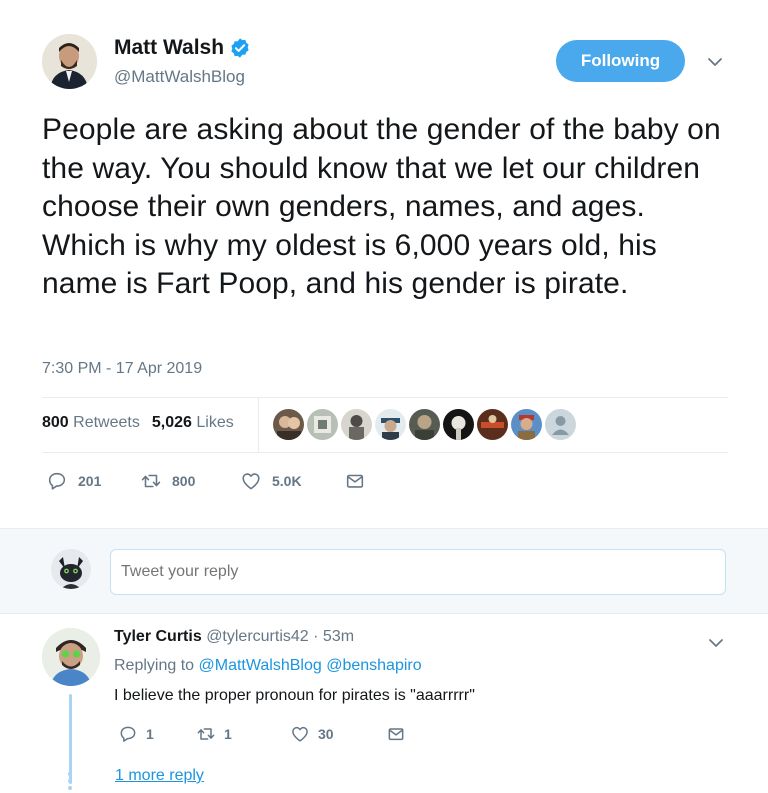 The image size is (768, 793). What do you see at coordinates (418, 572) in the screenshot?
I see `reply-input` at bounding box center [418, 572].